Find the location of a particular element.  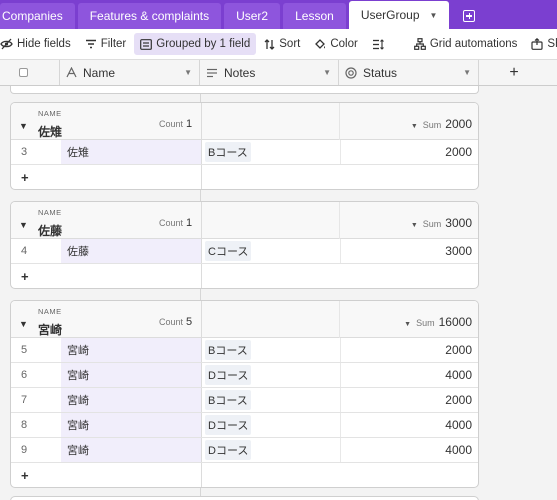

table-row: 5 宮崎 Bコース 2000 is located at coordinates (244, 350).